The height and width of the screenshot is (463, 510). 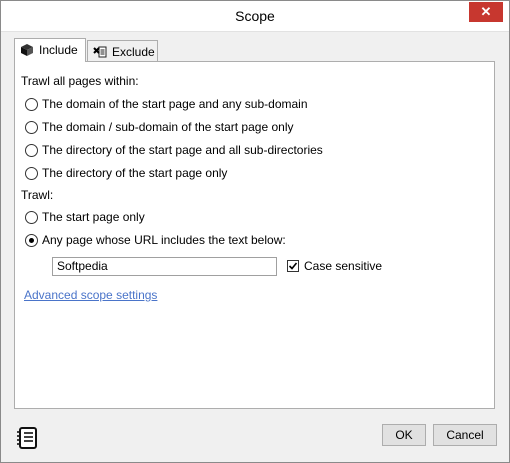 I want to click on radio-button-checked, so click(x=31, y=240).